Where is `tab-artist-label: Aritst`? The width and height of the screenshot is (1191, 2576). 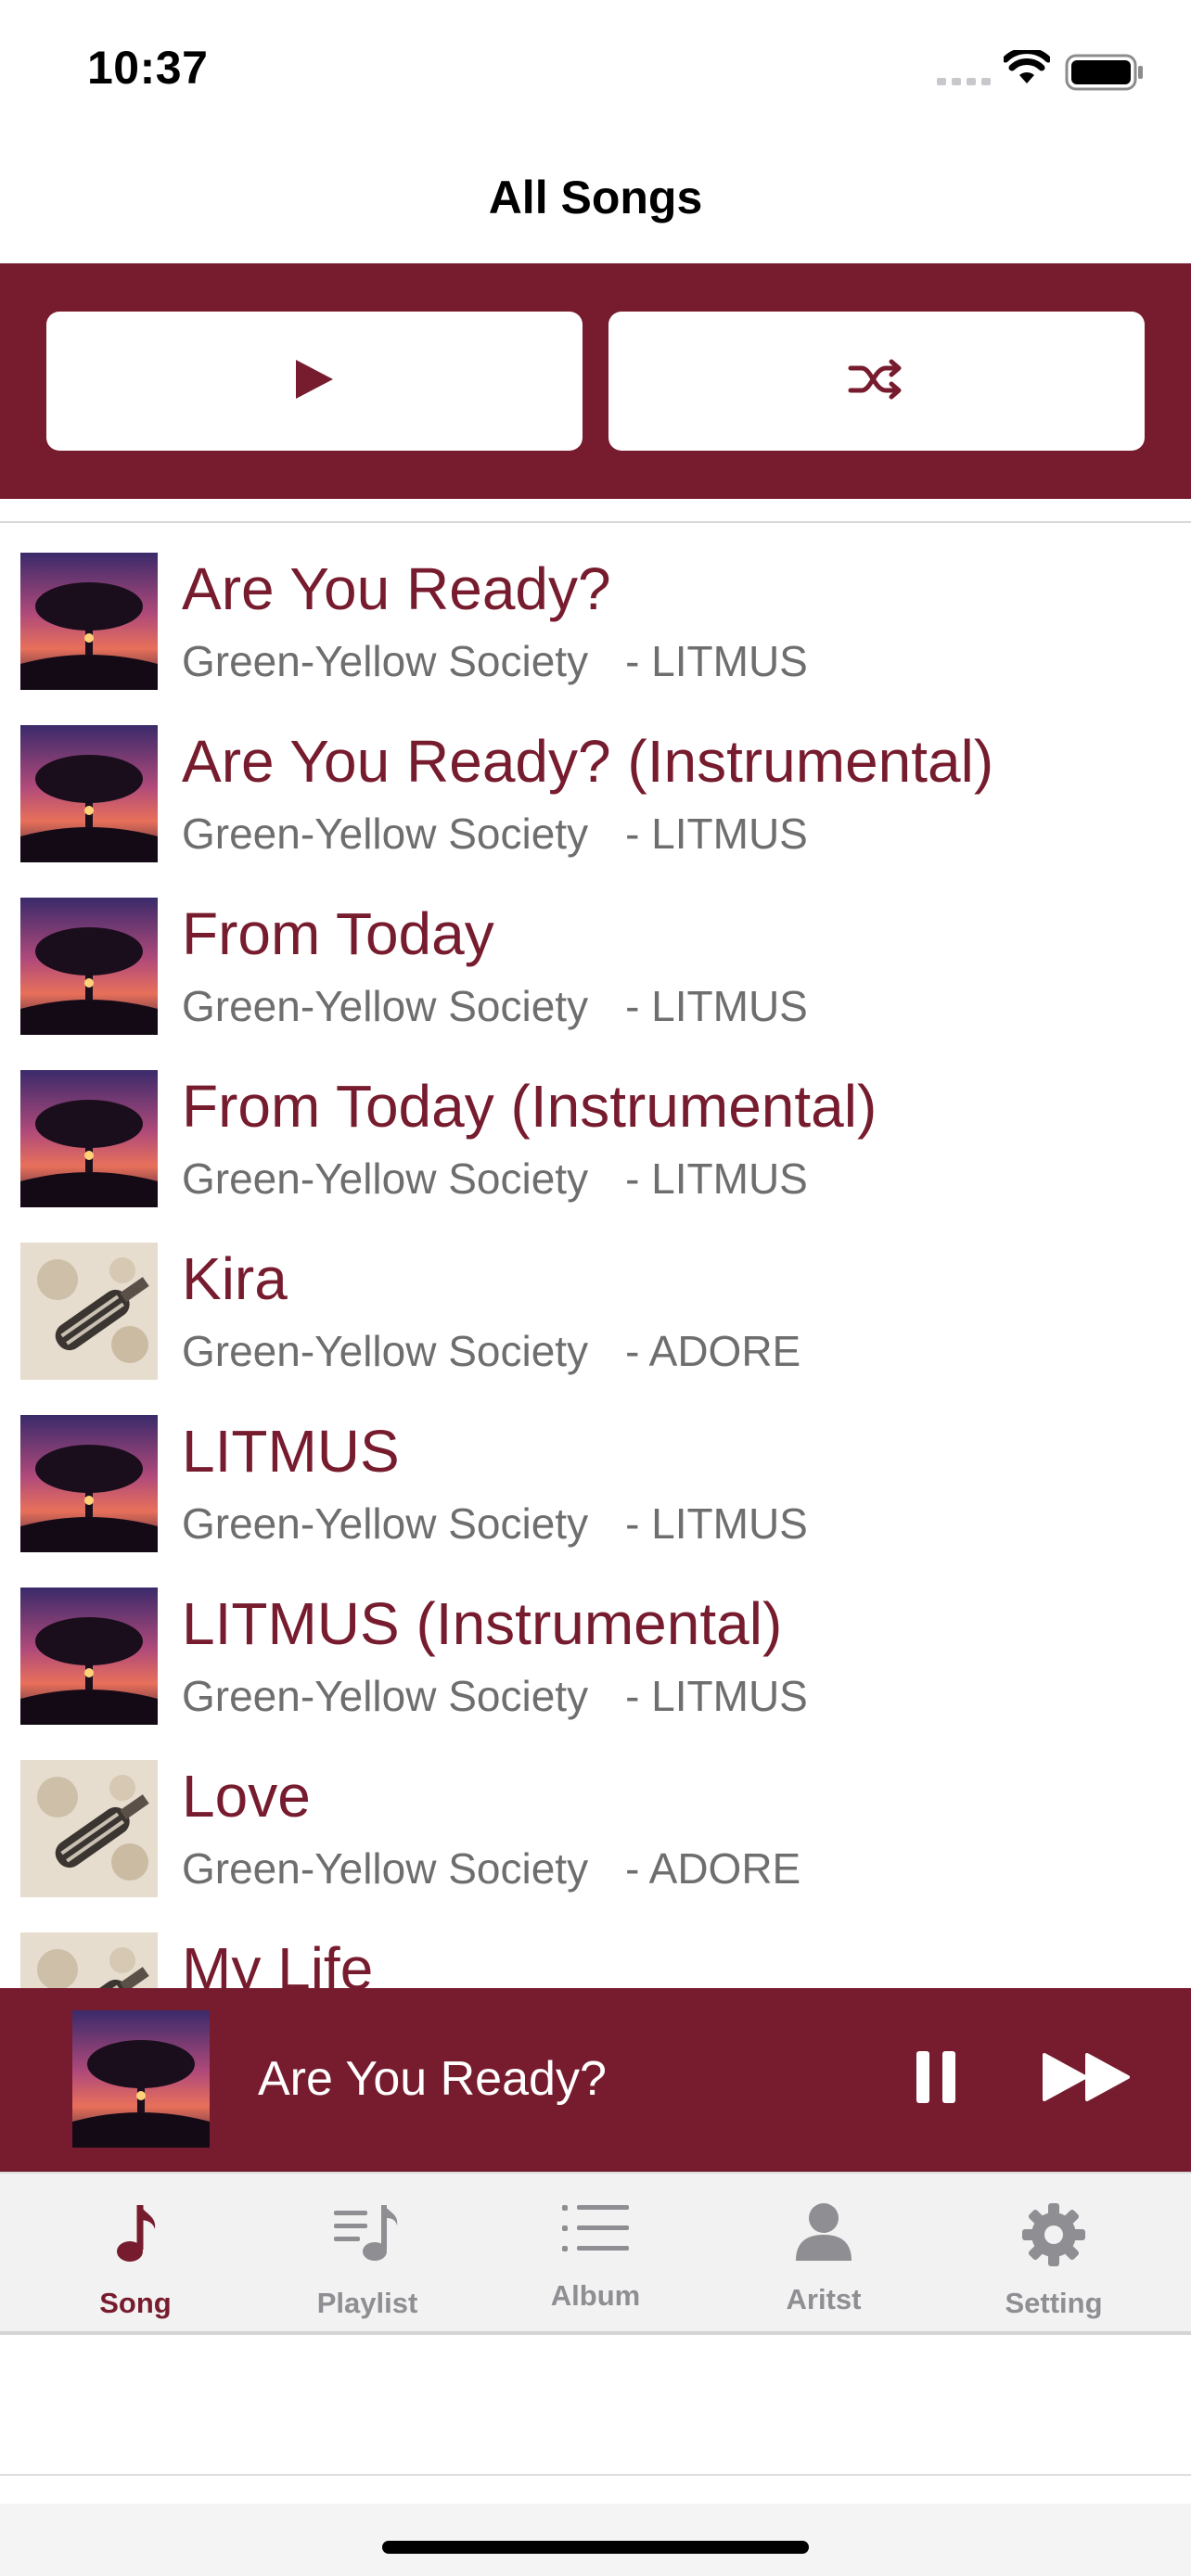 tab-artist-label: Aritst is located at coordinates (824, 2299).